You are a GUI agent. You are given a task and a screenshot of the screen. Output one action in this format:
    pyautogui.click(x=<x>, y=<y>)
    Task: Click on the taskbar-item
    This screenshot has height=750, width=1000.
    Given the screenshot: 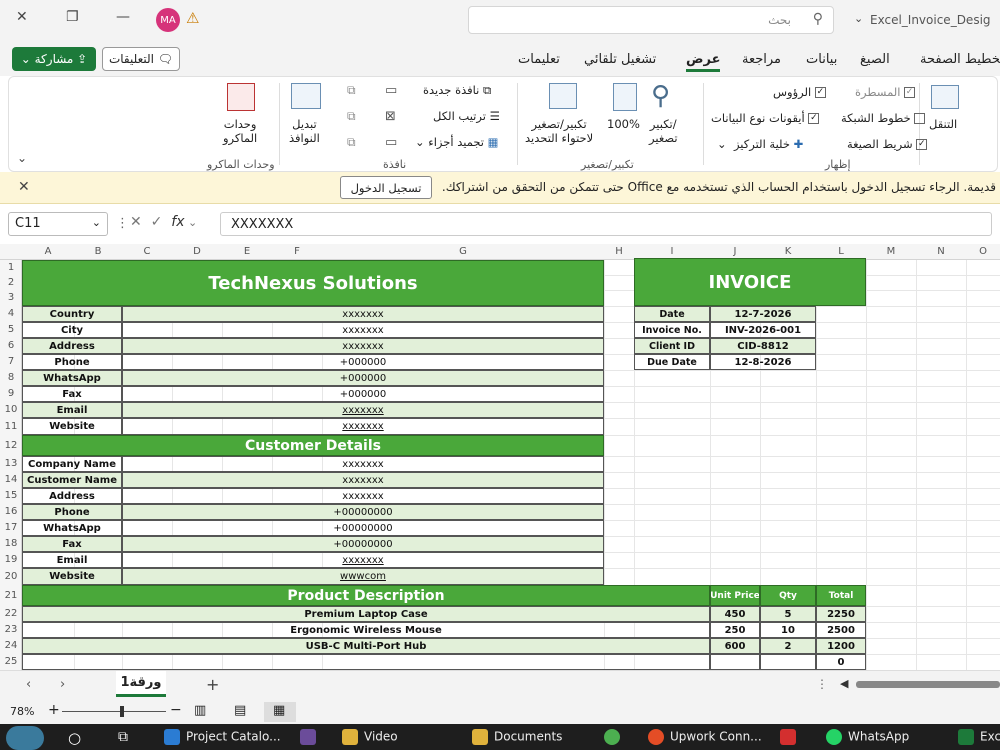 What is the action you would take?
    pyautogui.click(x=791, y=737)
    